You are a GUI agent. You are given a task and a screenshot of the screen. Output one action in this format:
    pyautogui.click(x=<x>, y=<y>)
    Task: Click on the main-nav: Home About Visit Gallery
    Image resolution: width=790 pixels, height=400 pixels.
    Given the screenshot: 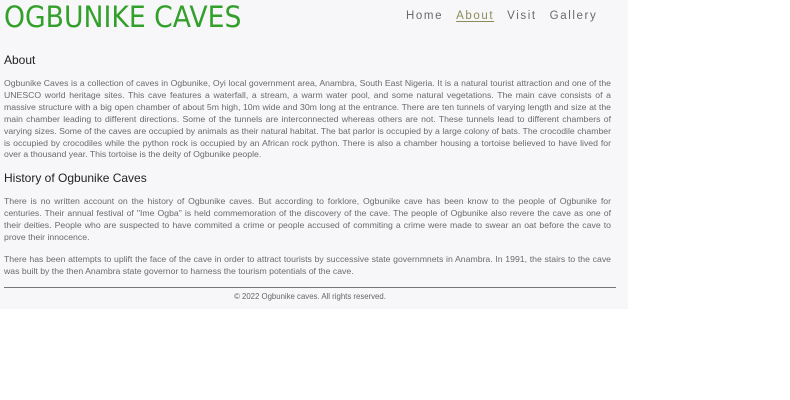 What is the action you would take?
    pyautogui.click(x=508, y=16)
    